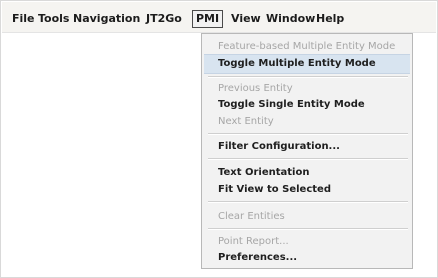  I want to click on menu-window: Window, so click(290, 19).